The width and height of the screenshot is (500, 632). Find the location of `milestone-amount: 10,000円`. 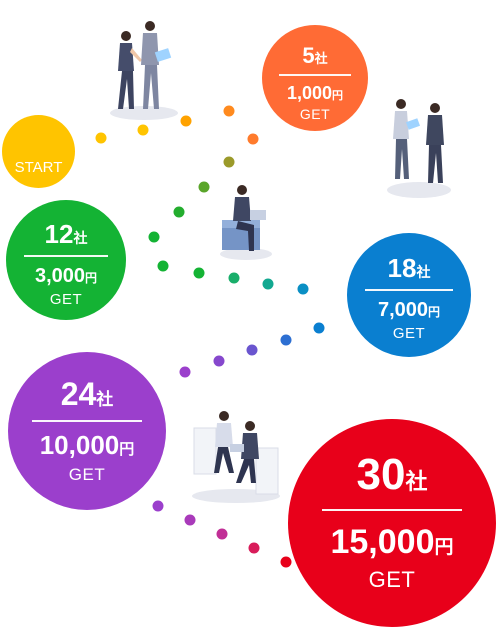

milestone-amount: 10,000円 is located at coordinates (87, 445).